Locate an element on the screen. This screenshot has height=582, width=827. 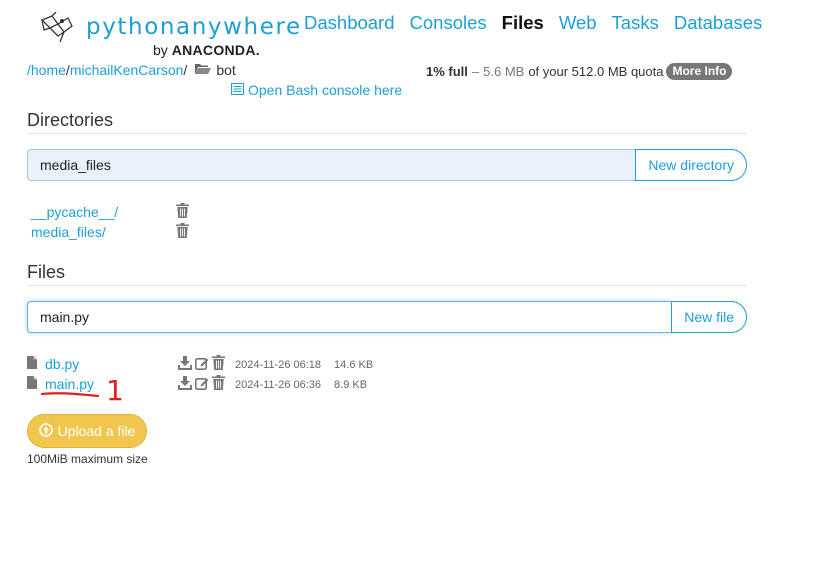
file-actions: 2024-11-26 06:18 14.6 KB is located at coordinates (275, 365).